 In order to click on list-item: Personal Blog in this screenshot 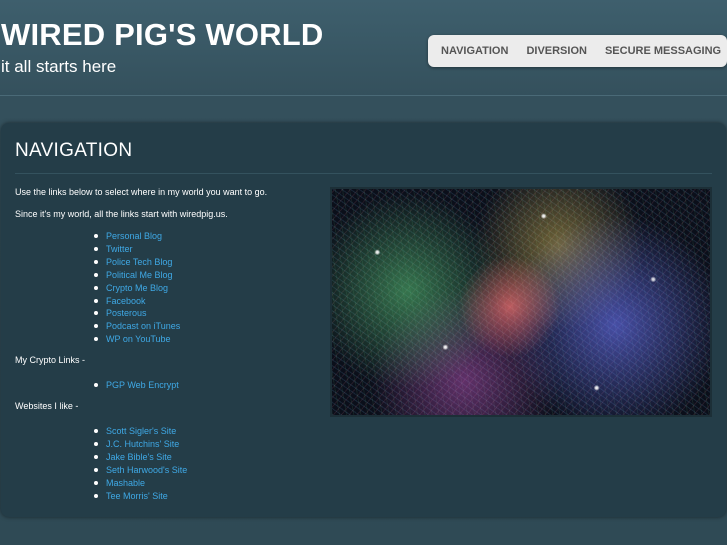, I will do `click(204, 236)`.